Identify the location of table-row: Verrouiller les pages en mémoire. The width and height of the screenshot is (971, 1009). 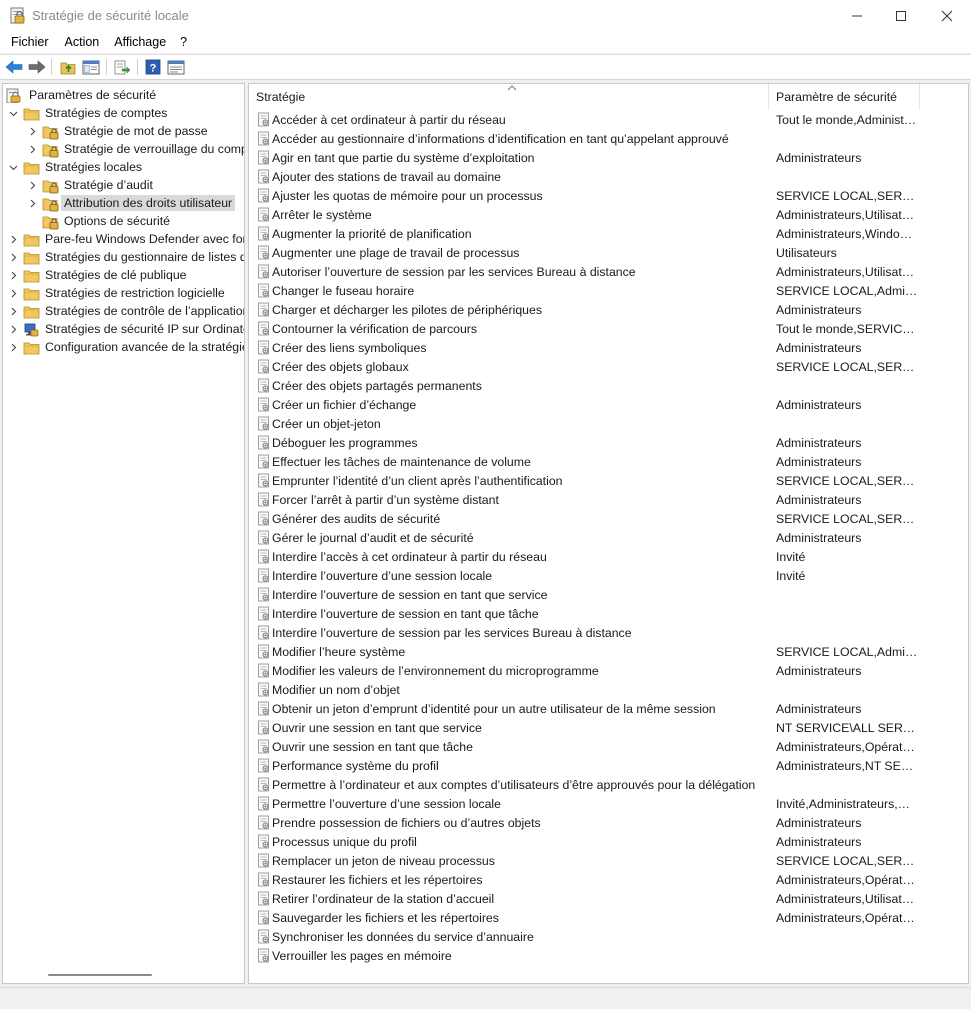
(608, 955).